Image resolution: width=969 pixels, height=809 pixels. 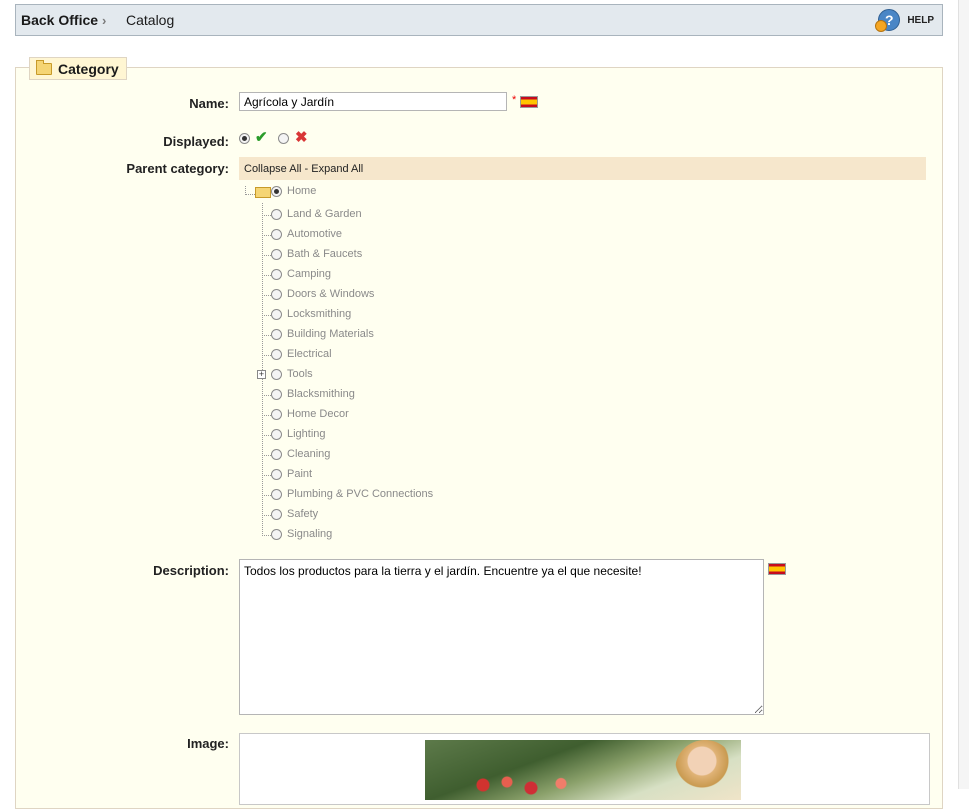 What do you see at coordinates (244, 138) in the screenshot?
I see `displayed-yes-radio` at bounding box center [244, 138].